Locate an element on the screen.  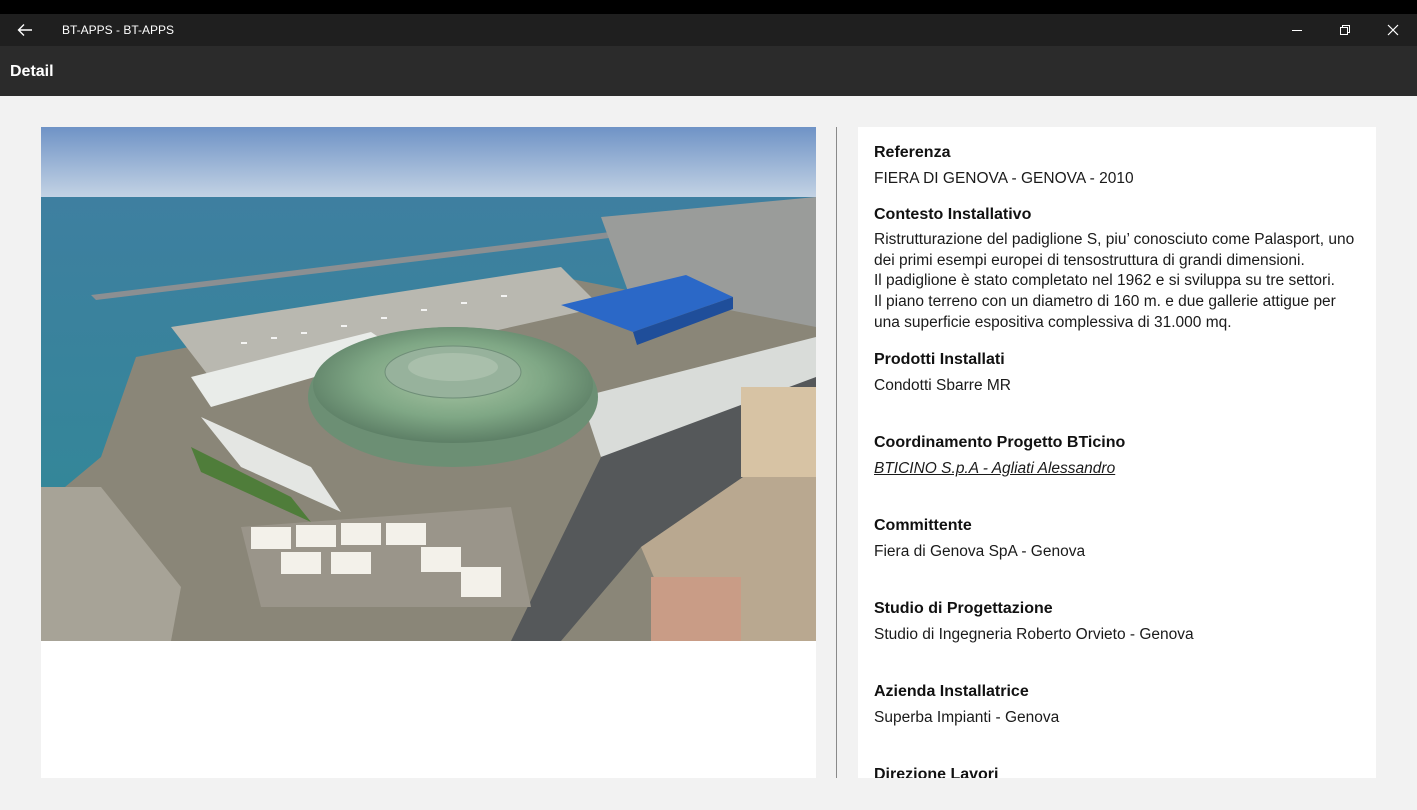
field-label: Direzione Lavori is located at coordinates (936, 772).